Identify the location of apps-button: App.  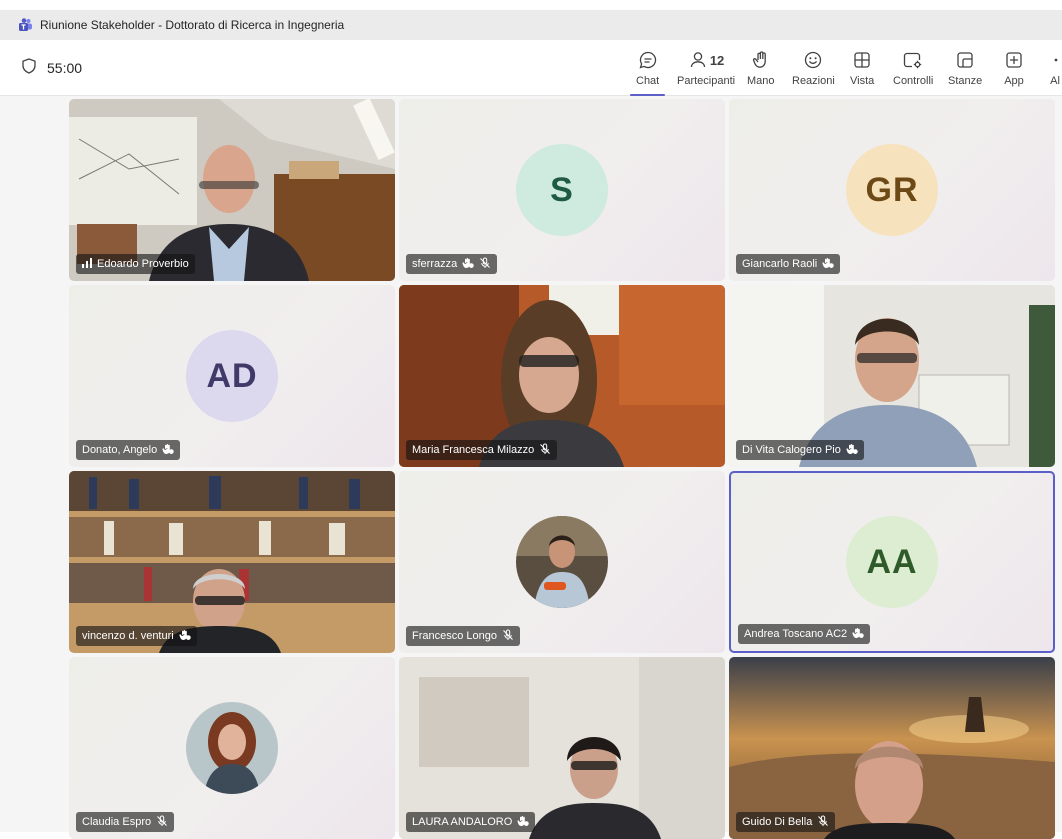
(1014, 71).